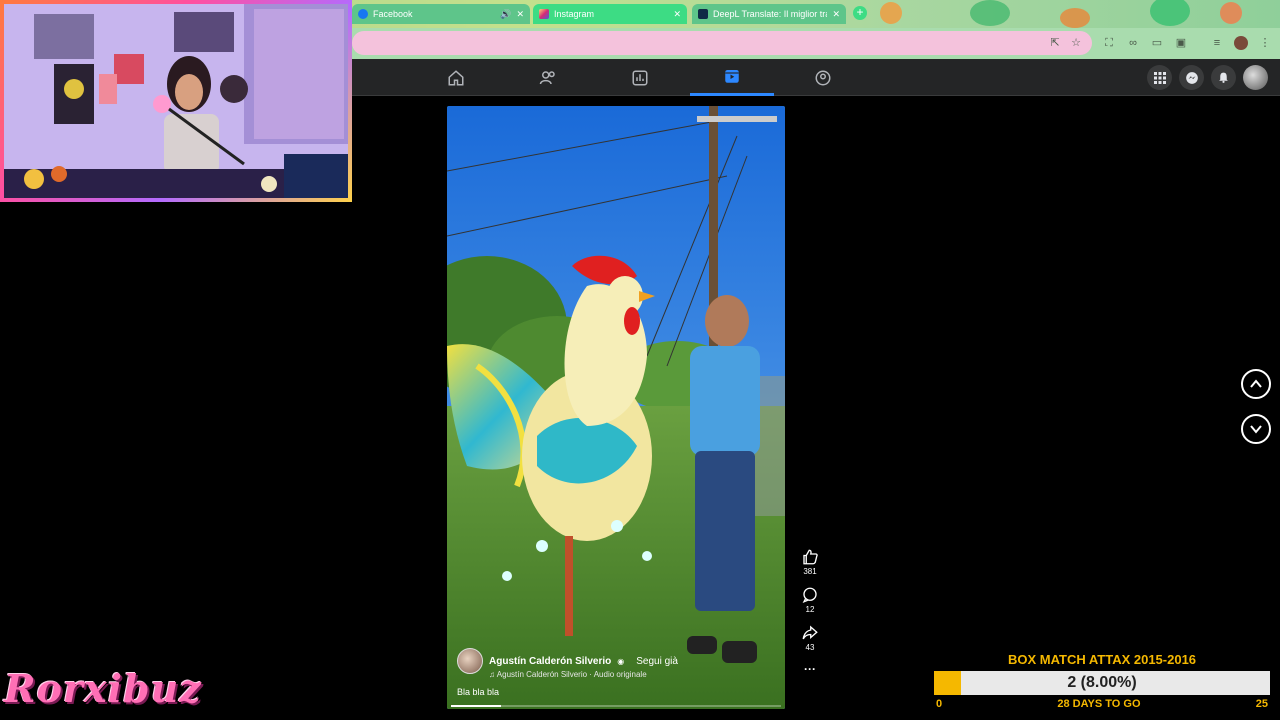  I want to click on reel-caption: Bla bla bla, so click(478, 692).